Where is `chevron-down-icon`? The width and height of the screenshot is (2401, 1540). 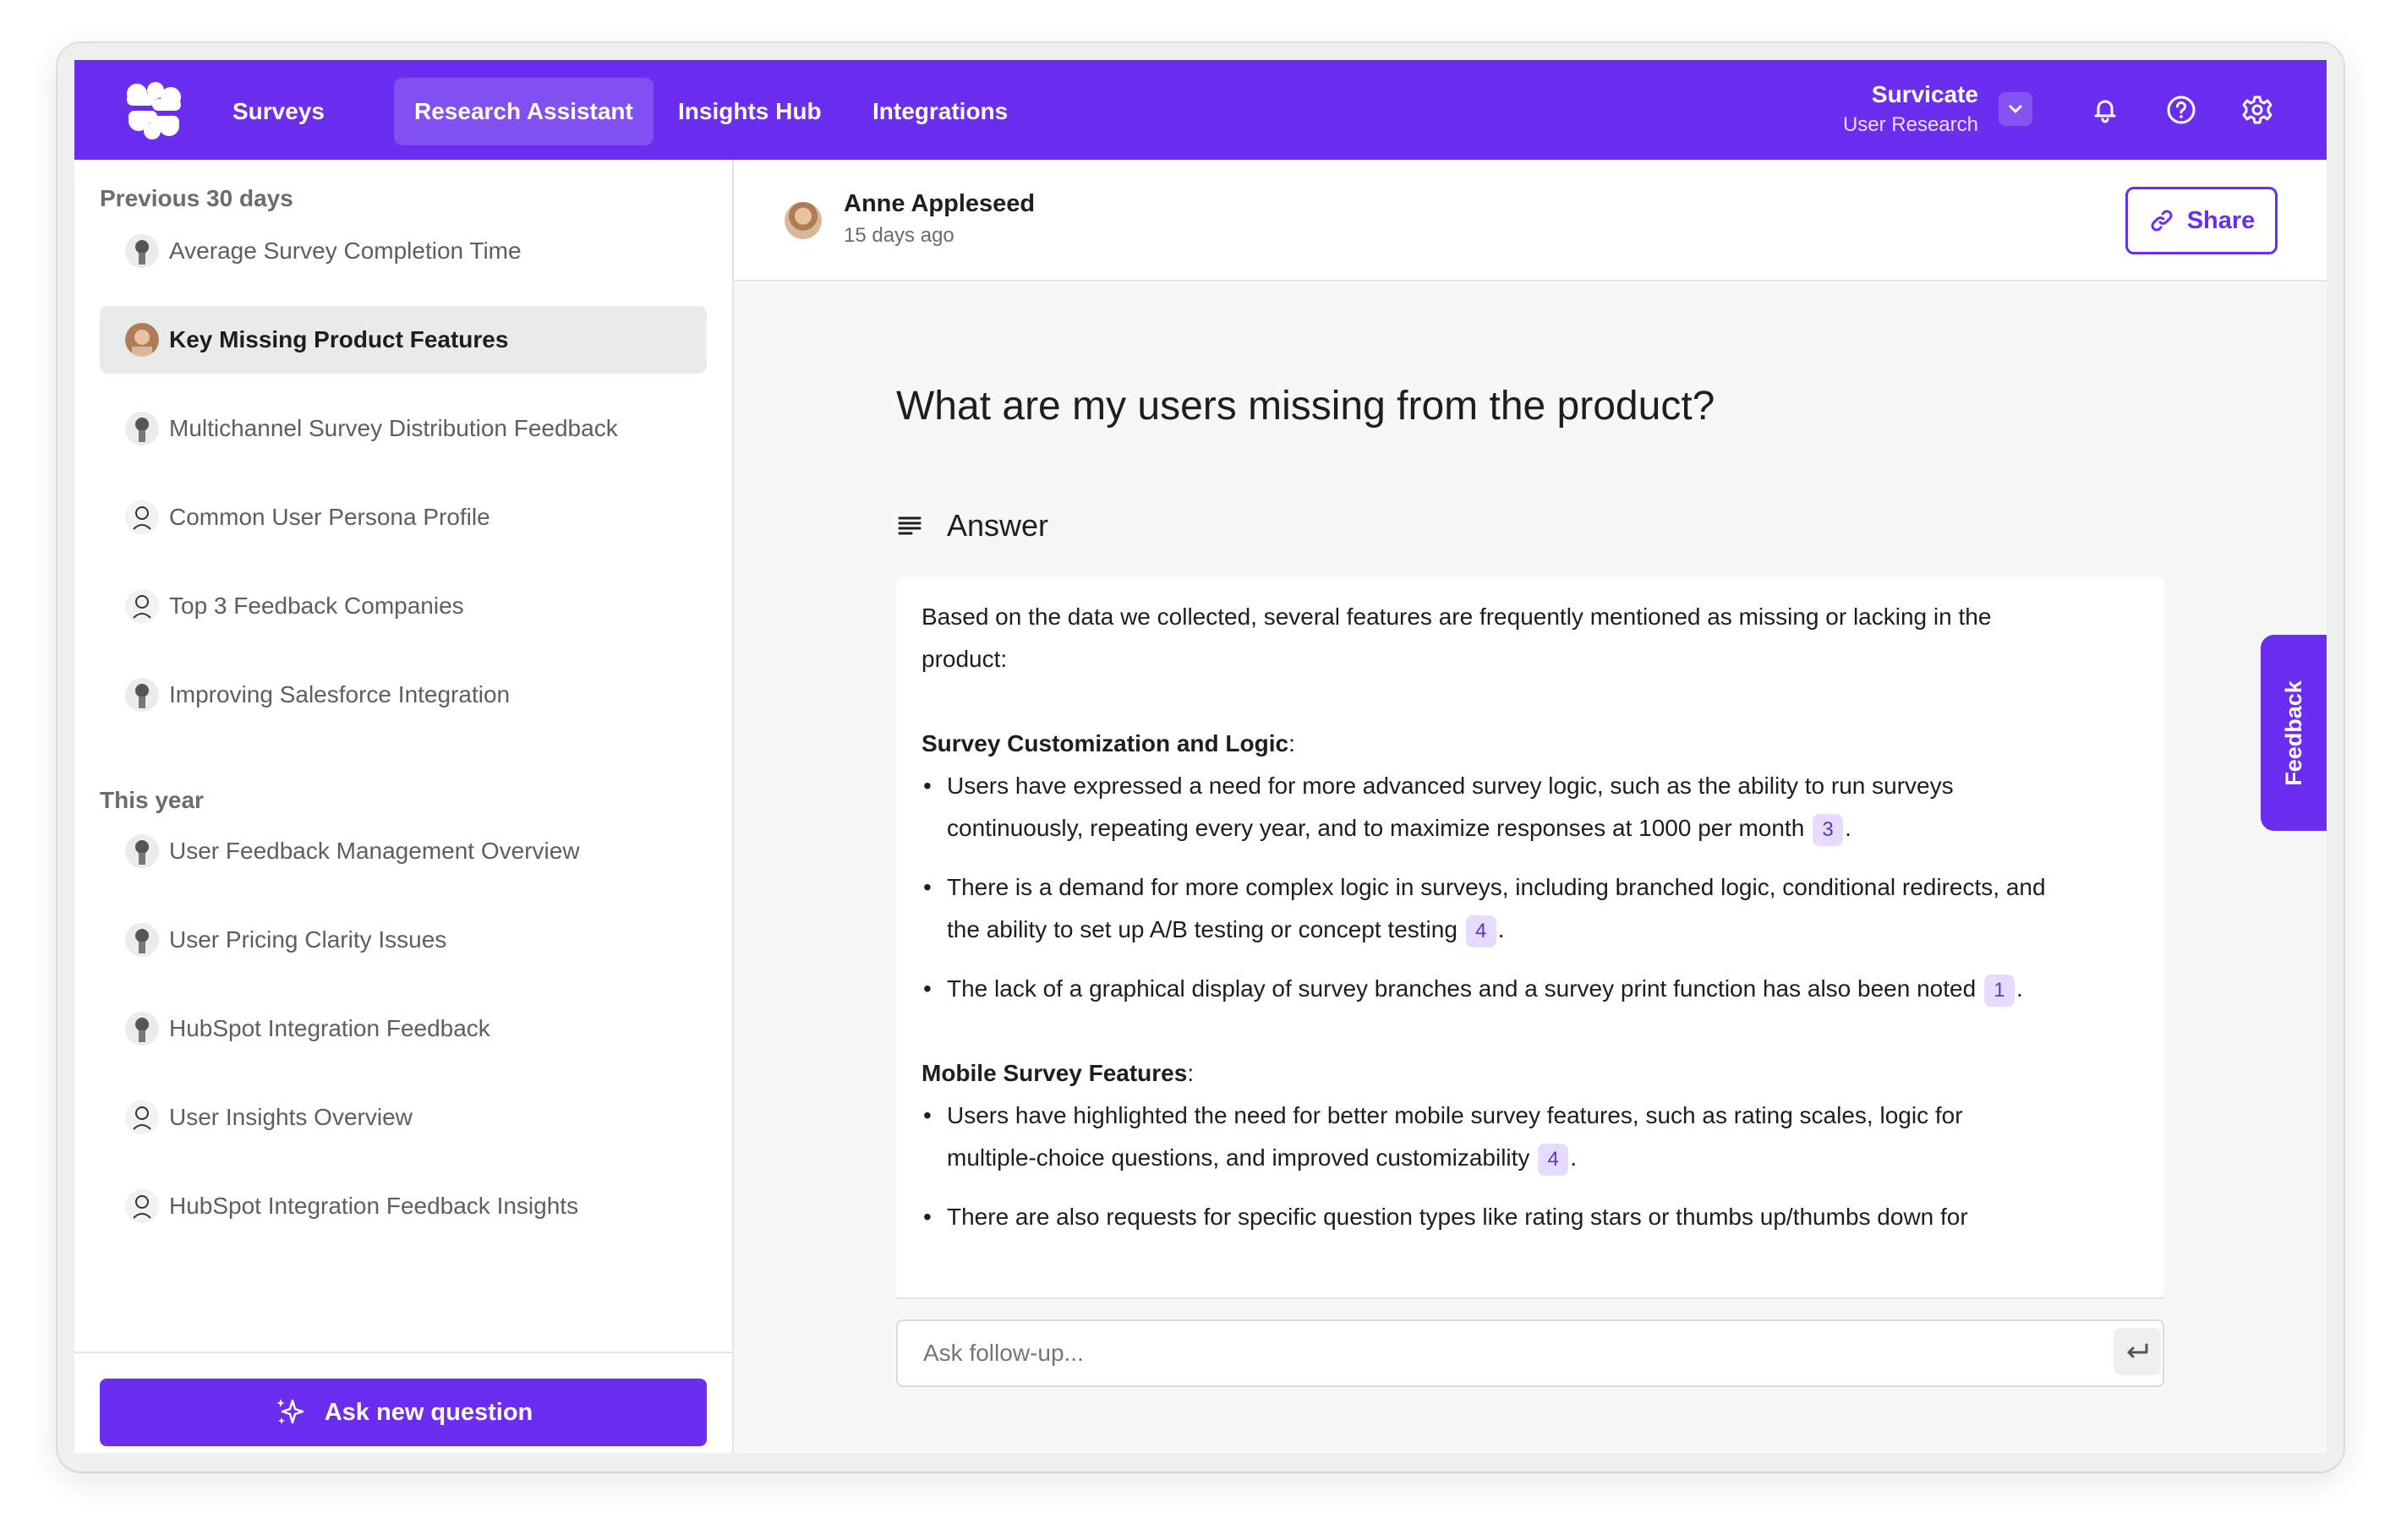 chevron-down-icon is located at coordinates (2015, 109).